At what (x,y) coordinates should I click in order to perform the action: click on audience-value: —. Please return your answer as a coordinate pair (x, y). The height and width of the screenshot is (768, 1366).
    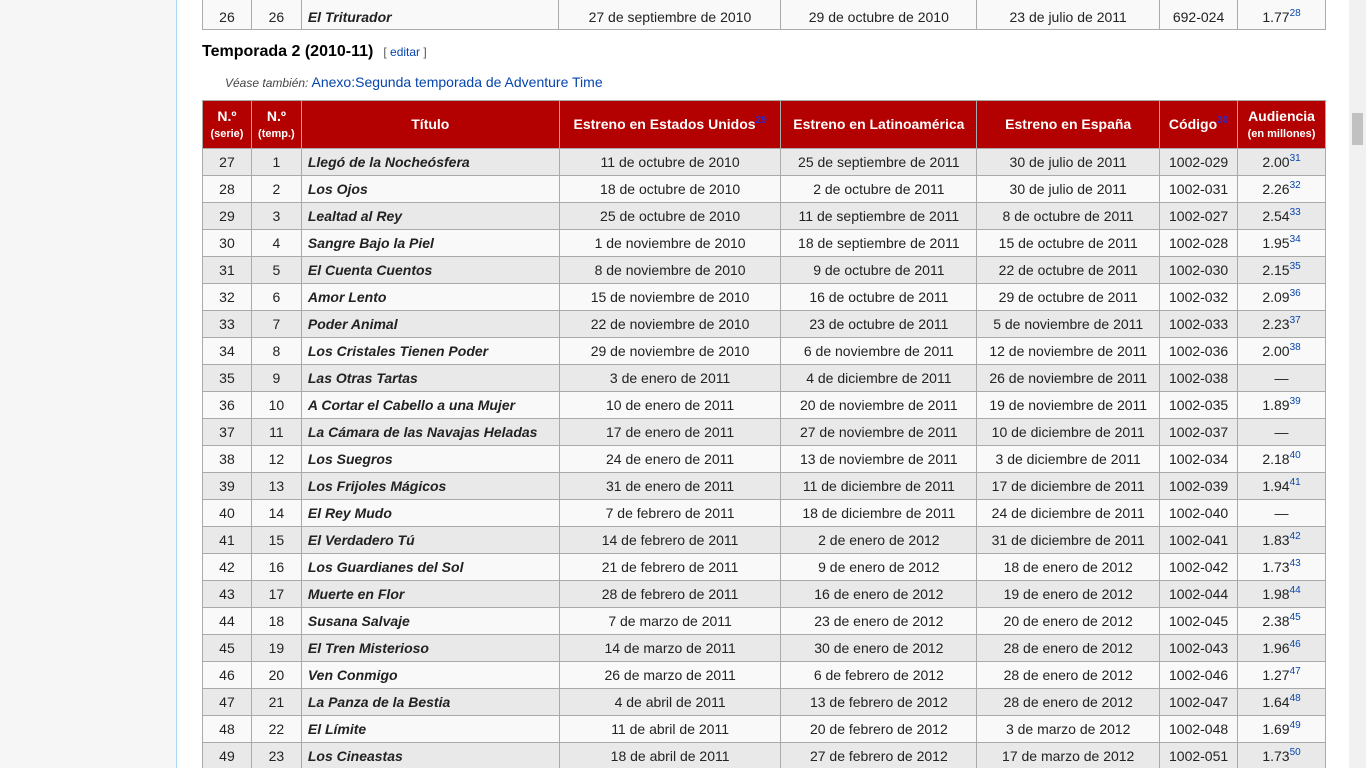
    Looking at the image, I should click on (1281, 513).